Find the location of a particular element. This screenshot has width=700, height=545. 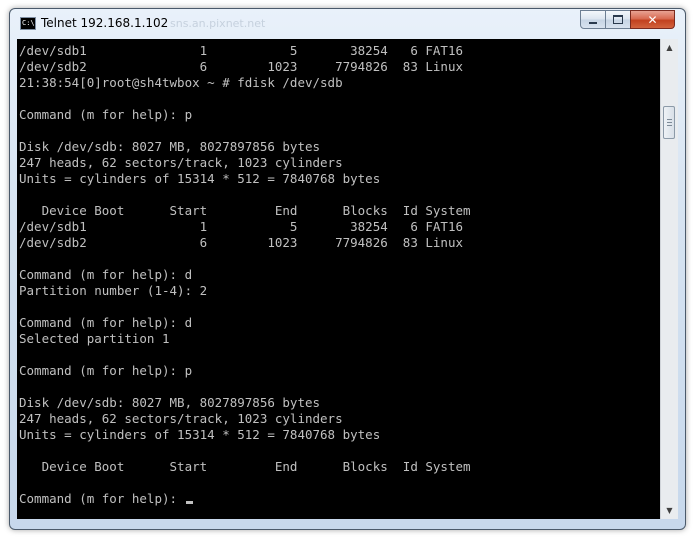

maximize-button is located at coordinates (618, 19).